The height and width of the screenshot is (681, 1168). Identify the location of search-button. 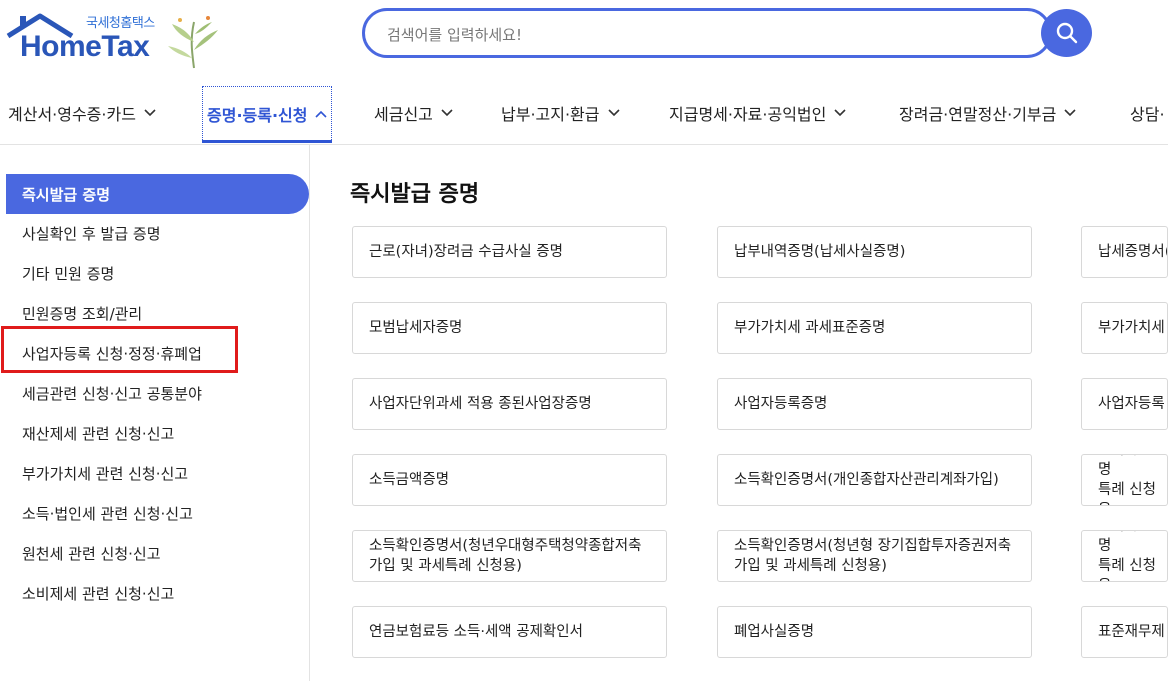
(1066, 33).